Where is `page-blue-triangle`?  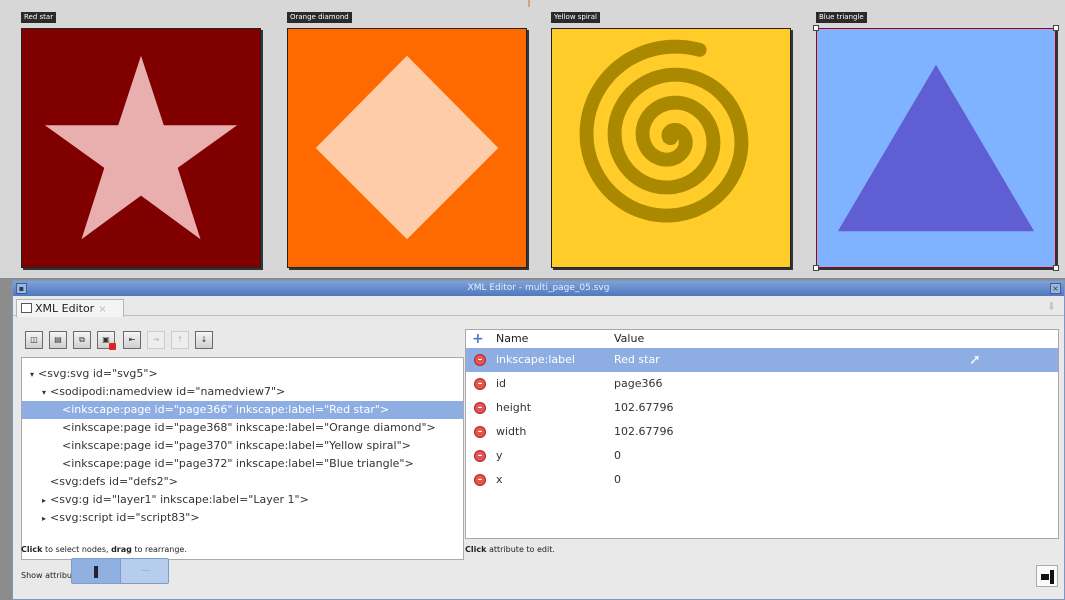
page-blue-triangle is located at coordinates (936, 148).